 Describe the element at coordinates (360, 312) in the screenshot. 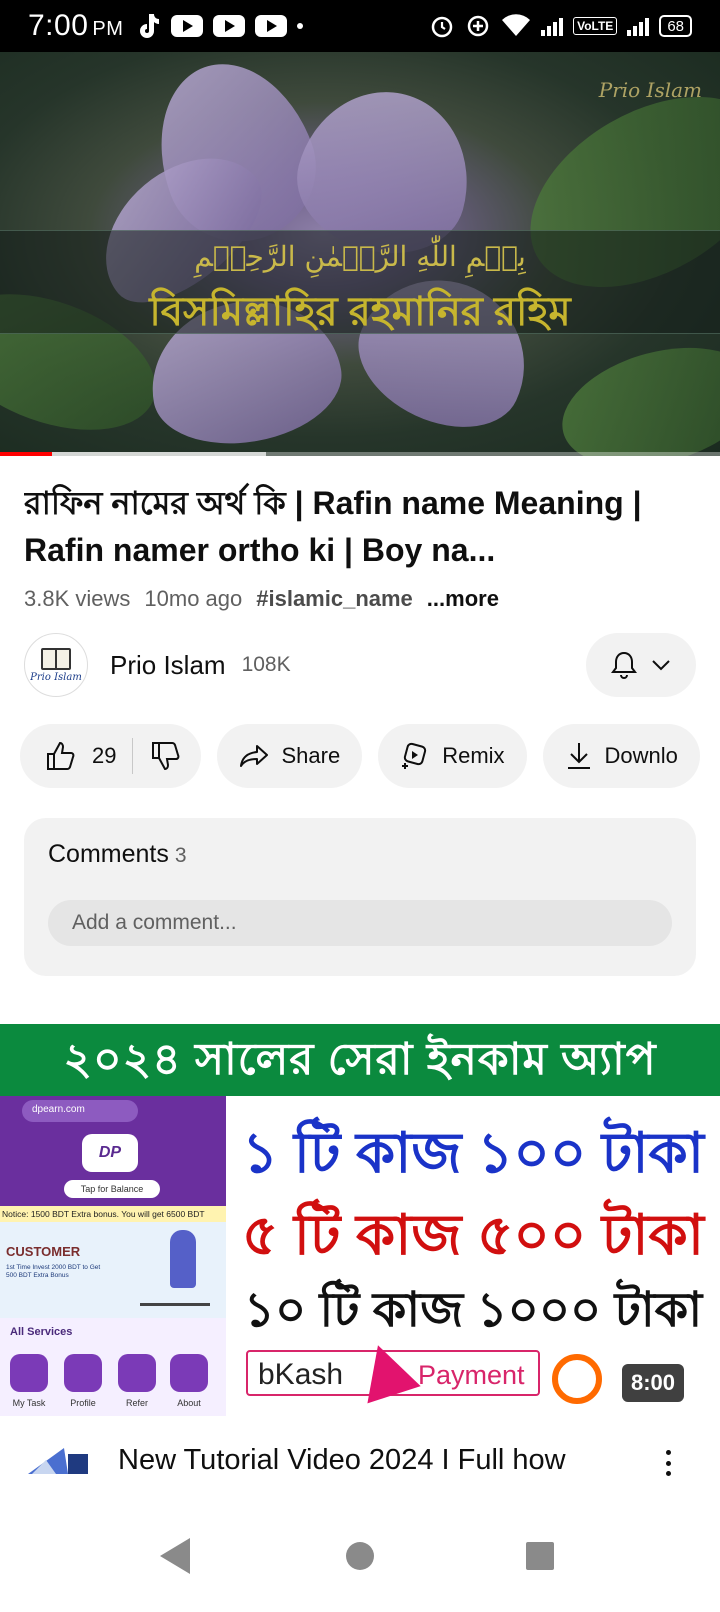

I see `bangla-caption: বিসমিল্লাহির রহমানির রহিম` at that location.